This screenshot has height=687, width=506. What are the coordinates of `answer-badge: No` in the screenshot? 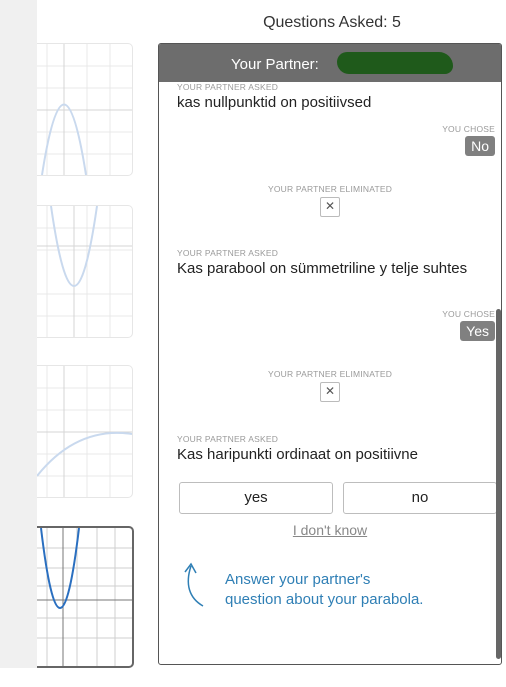 It's located at (480, 146).